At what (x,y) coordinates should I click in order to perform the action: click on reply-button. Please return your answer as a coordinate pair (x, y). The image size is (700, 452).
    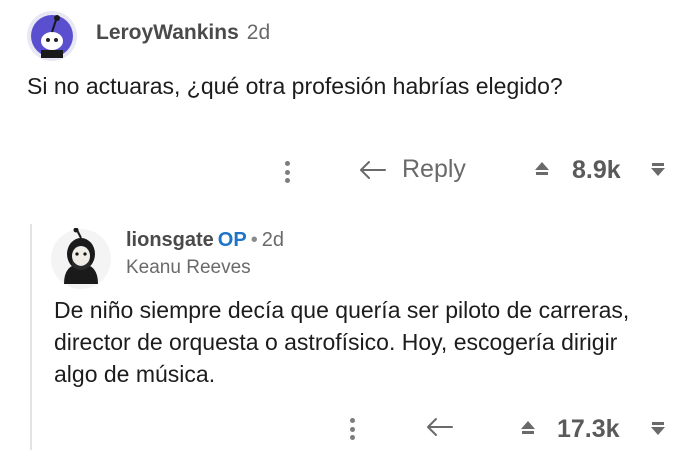
    Looking at the image, I should click on (440, 429).